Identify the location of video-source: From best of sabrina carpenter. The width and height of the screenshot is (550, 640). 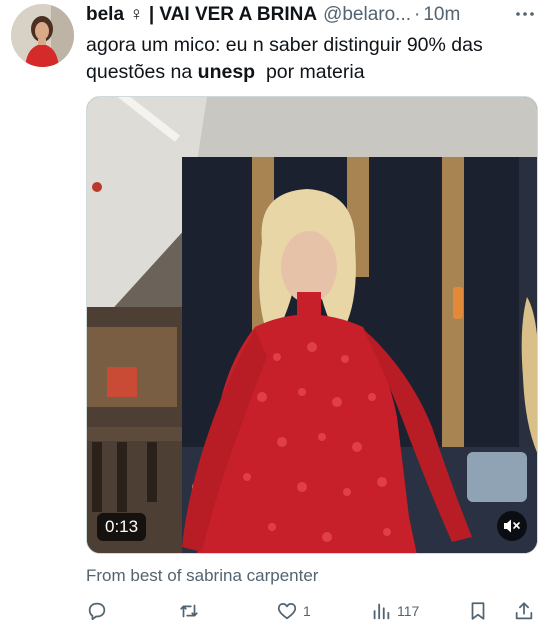
(202, 576).